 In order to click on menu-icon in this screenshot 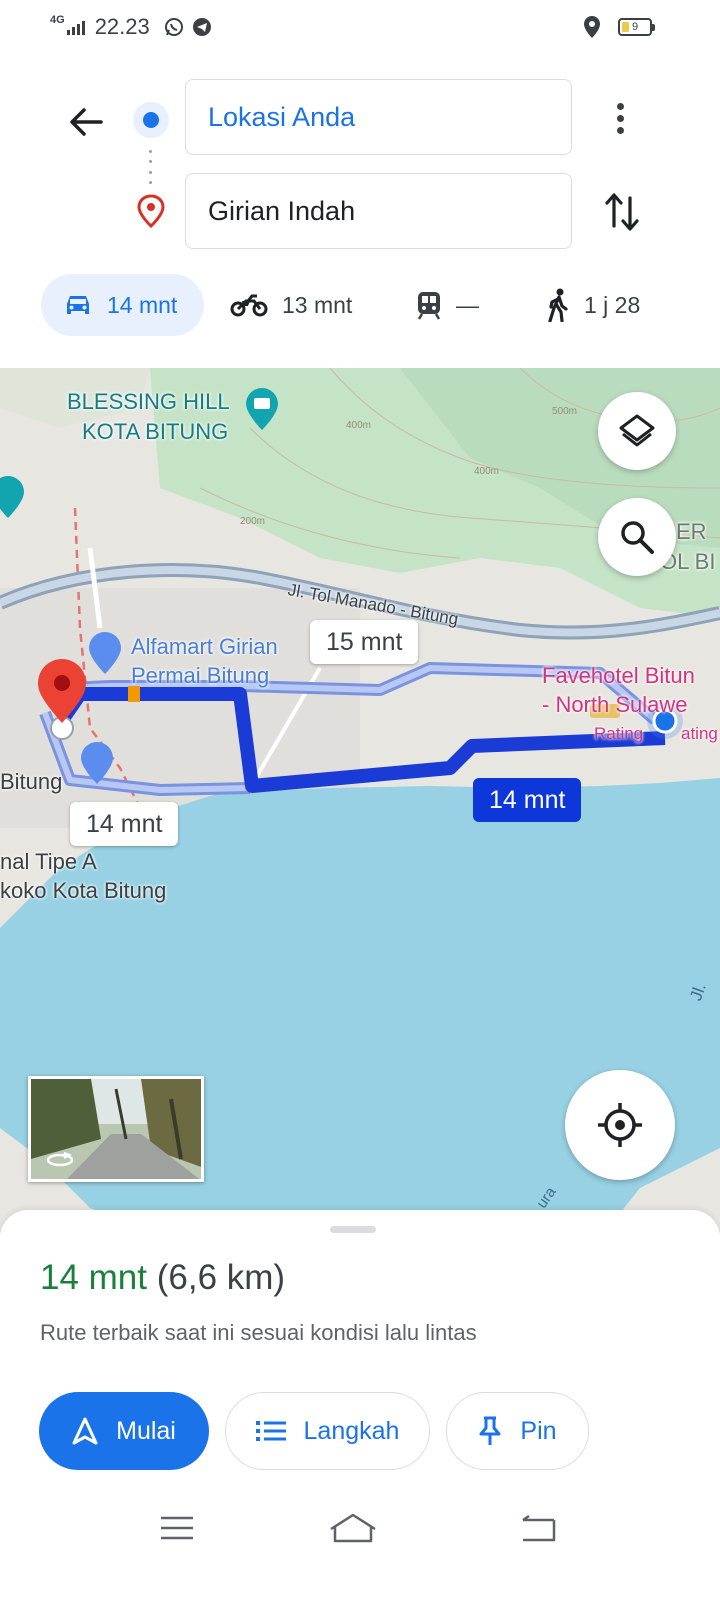, I will do `click(177, 1528)`.